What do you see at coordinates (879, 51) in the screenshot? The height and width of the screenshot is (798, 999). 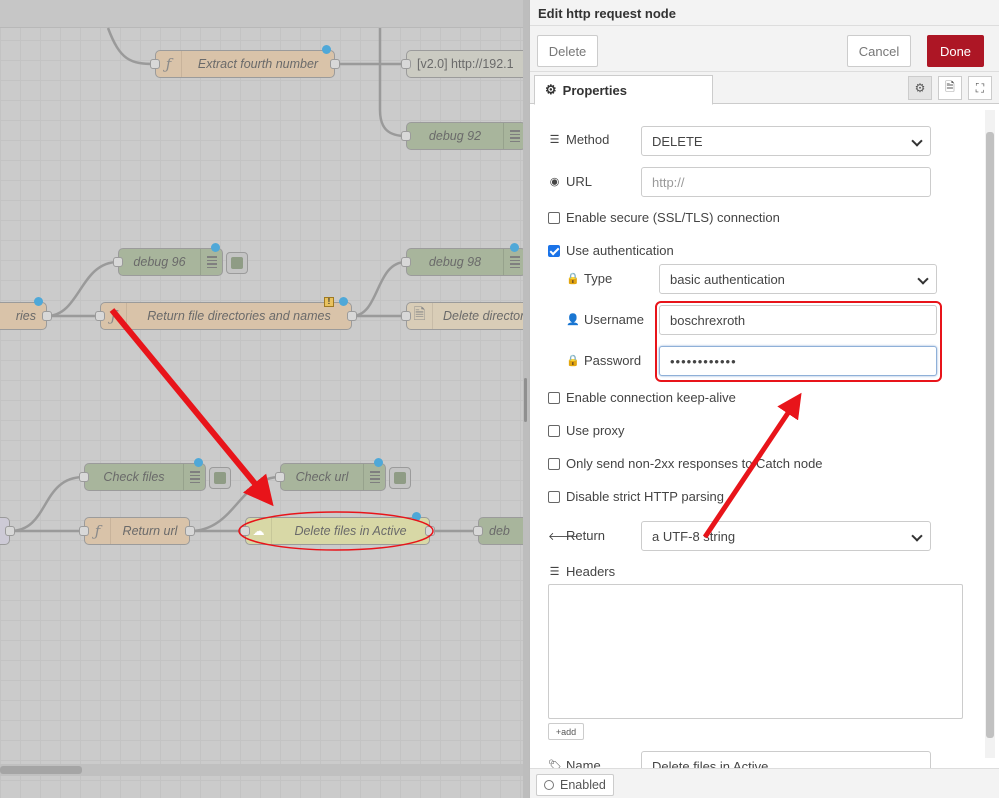 I see `cancel-button: Cancel` at bounding box center [879, 51].